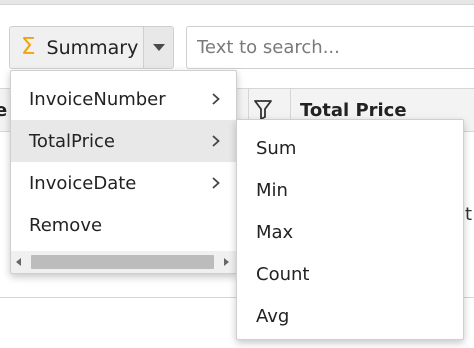 Image resolution: width=474 pixels, height=348 pixels. What do you see at coordinates (350, 316) in the screenshot?
I see `submenu-item-avg: Avg` at bounding box center [350, 316].